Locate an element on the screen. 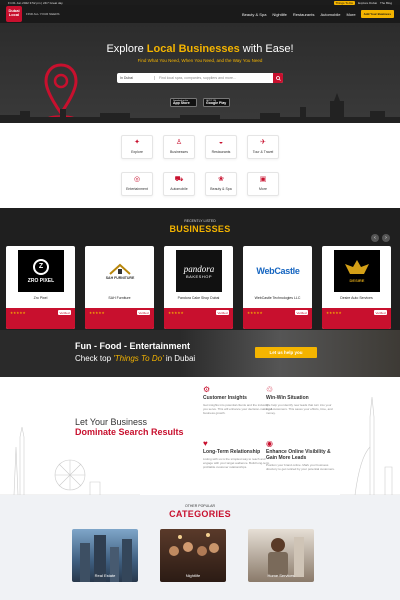 The image size is (400, 600). top-bar-date: Fri 01 Jun 2022 3:52 pm | 24/7 Great day is located at coordinates (35, 2).